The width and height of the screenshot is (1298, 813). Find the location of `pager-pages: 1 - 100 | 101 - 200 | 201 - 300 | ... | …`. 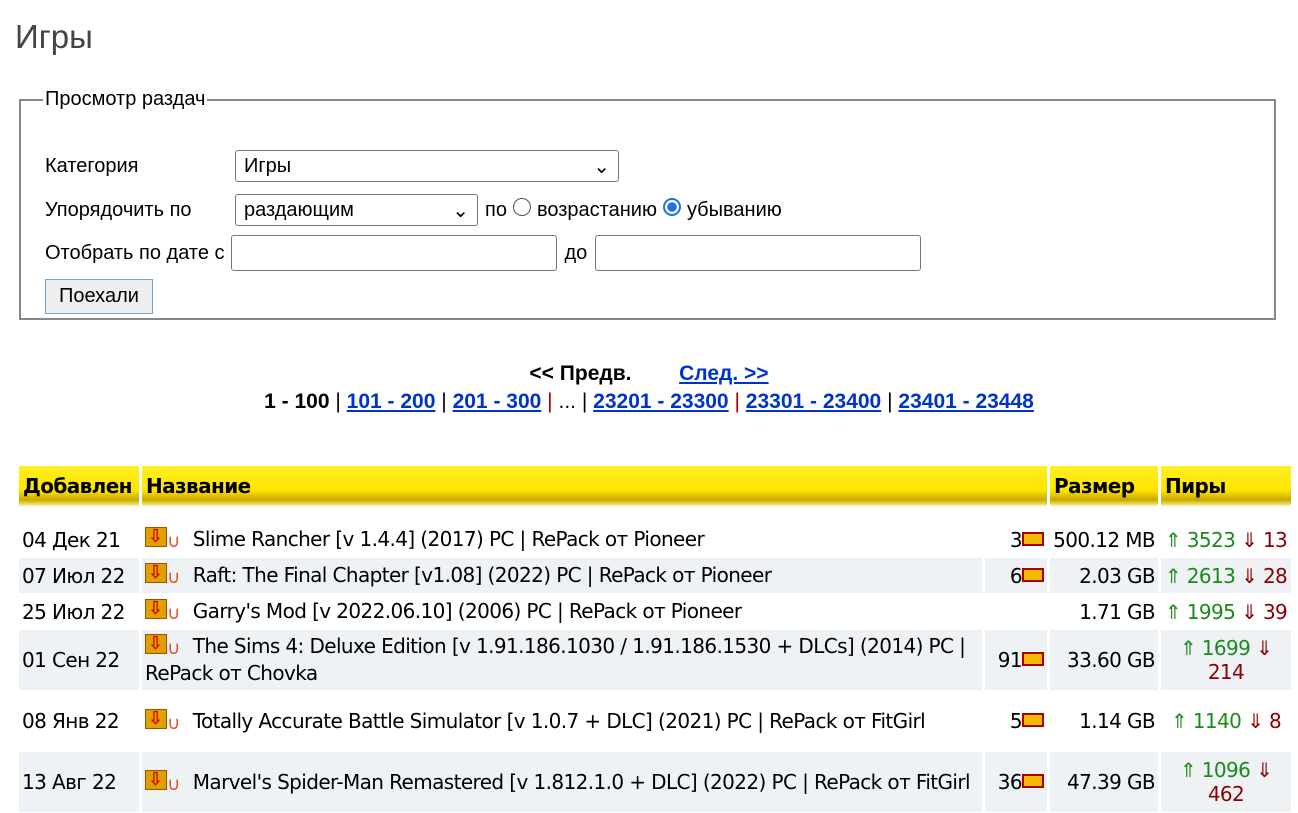

pager-pages: 1 - 100 | 101 - 200 | 201 - 300 | ... | … is located at coordinates (649, 401).